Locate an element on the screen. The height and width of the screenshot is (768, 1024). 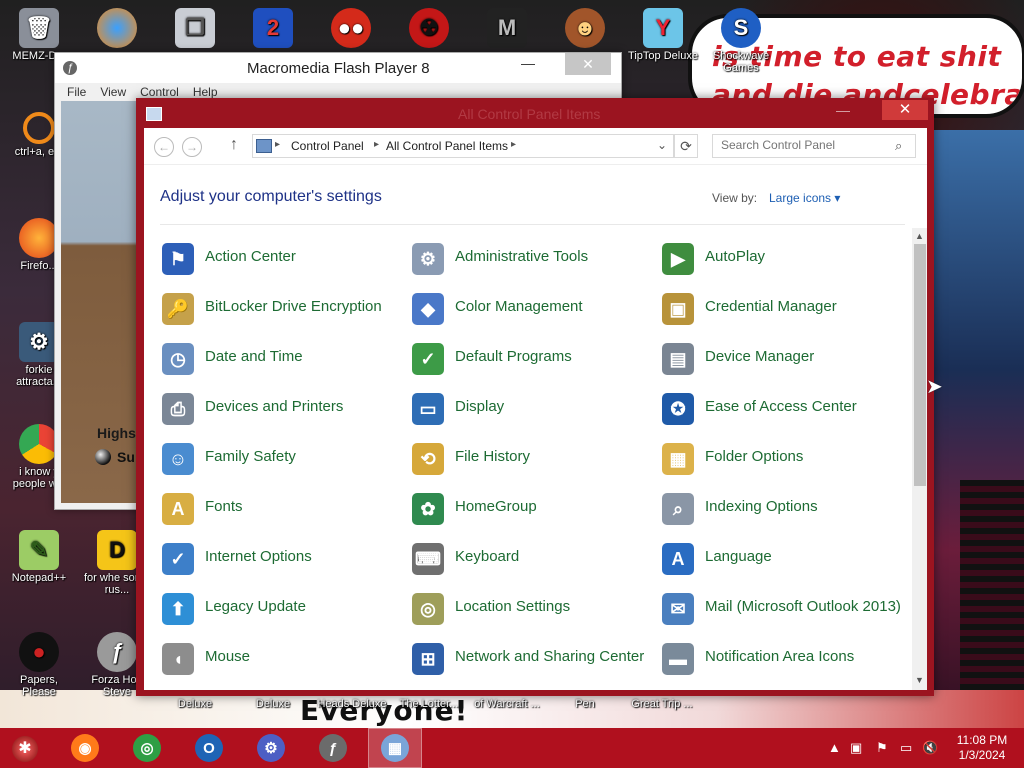
chevron-down-icon: ⌄ is located at coordinates (662, 145).